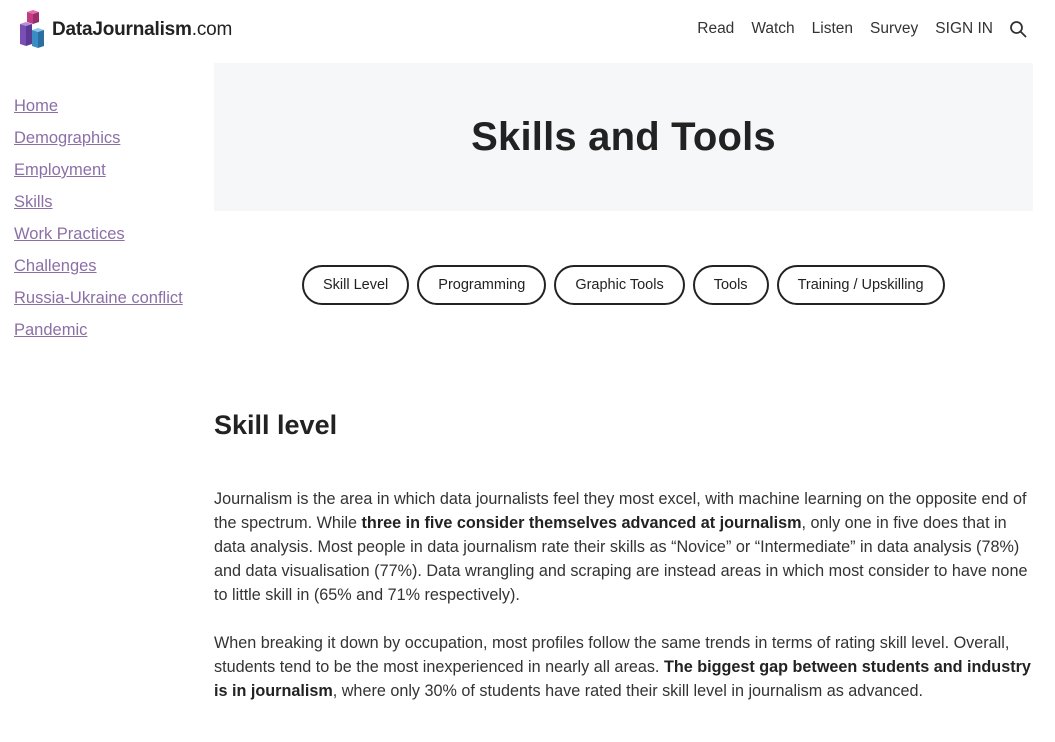 Image resolution: width=1055 pixels, height=742 pixels. I want to click on main-nav: Read Watch Listen Survey SIGN IN, so click(853, 29).